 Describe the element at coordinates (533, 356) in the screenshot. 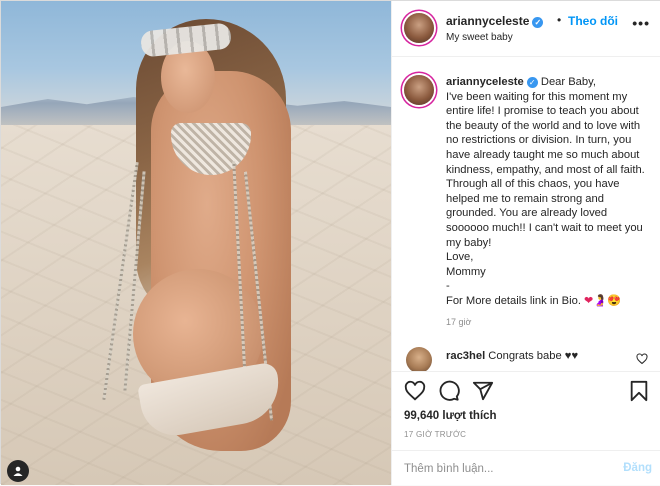

I see `comment-text: Congrats babe ♥♥` at that location.